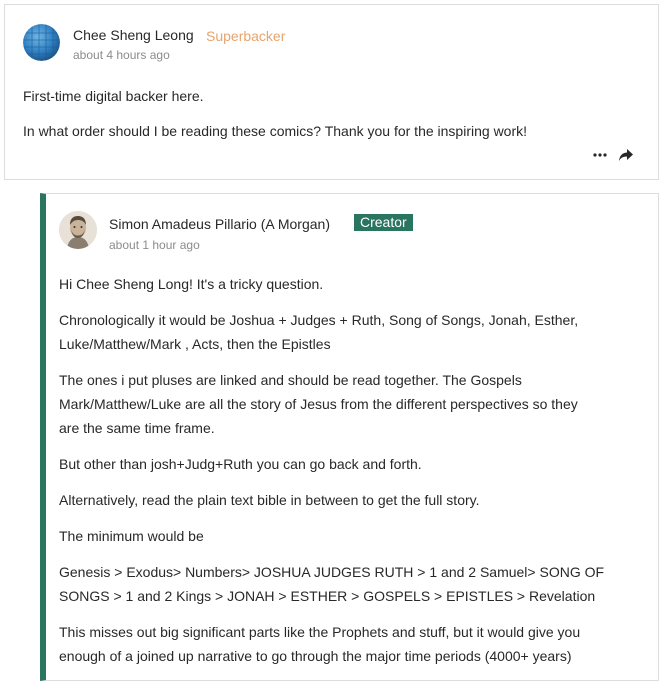  I want to click on comment-timestamp: about 4 hours ago, so click(121, 55).